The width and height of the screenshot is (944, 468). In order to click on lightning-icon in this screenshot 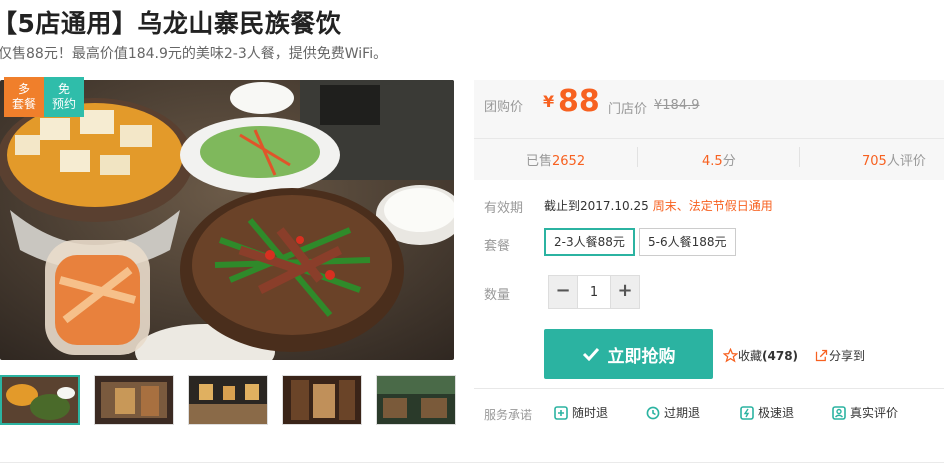, I will do `click(747, 412)`.